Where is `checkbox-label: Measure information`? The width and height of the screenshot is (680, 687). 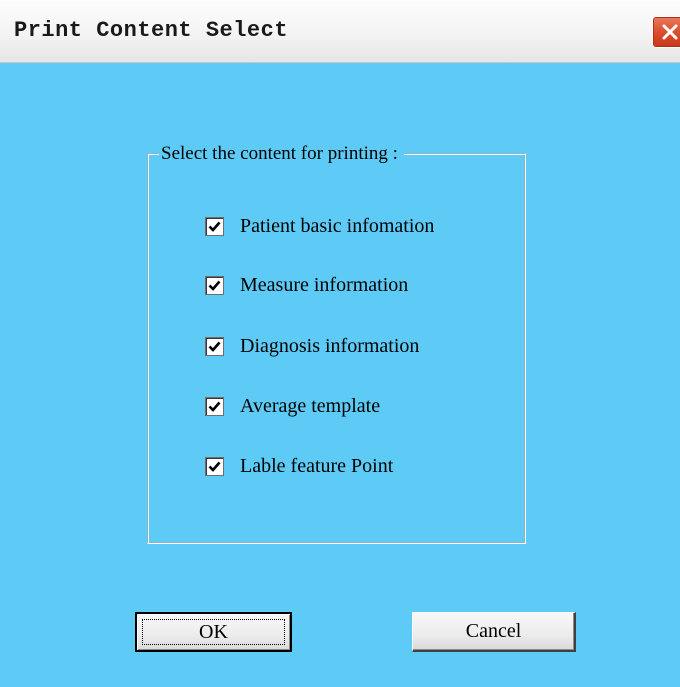 checkbox-label: Measure information is located at coordinates (324, 284).